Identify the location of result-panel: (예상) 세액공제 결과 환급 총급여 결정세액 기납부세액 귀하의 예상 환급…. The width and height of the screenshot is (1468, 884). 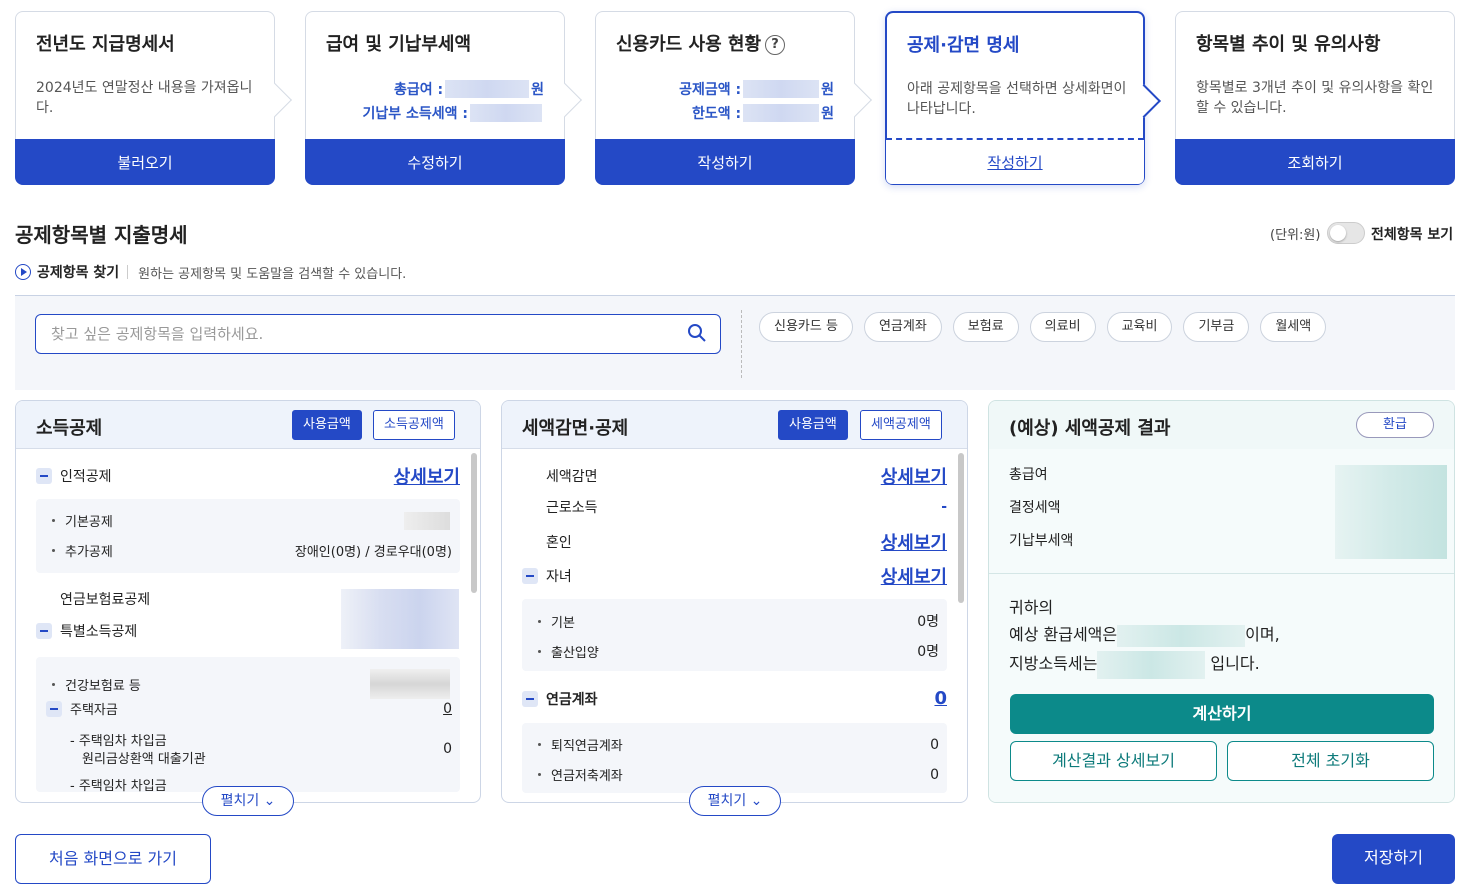
(1221, 601).